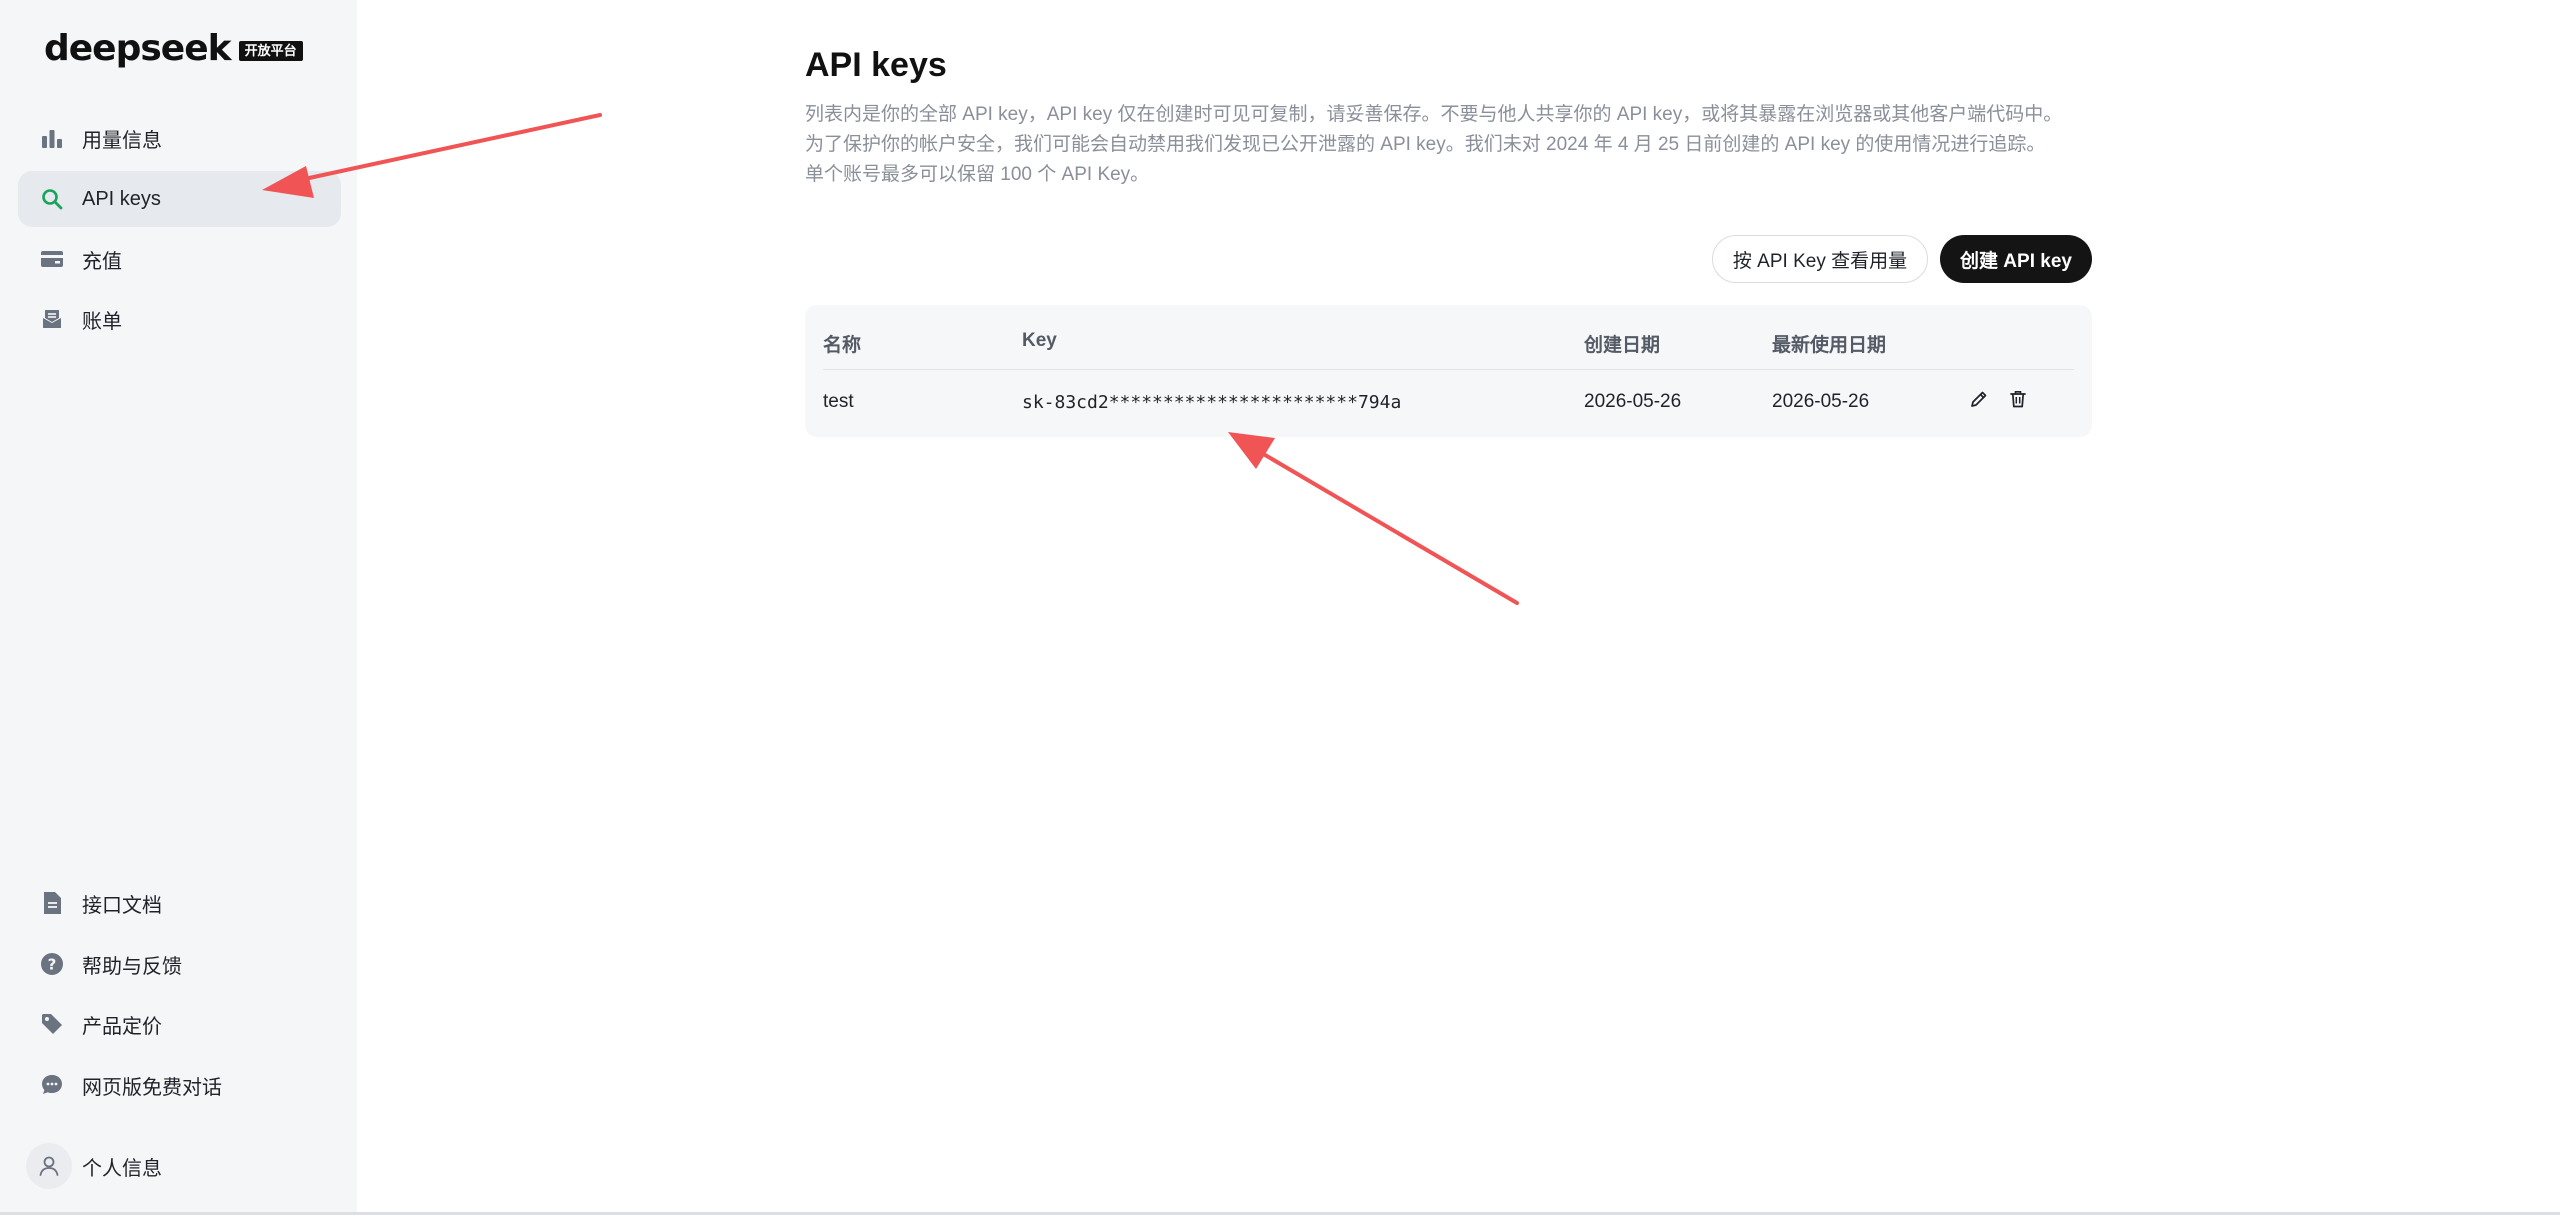 Image resolution: width=2560 pixels, height=1215 pixels. I want to click on column-header-created: 创建日期, so click(1622, 345).